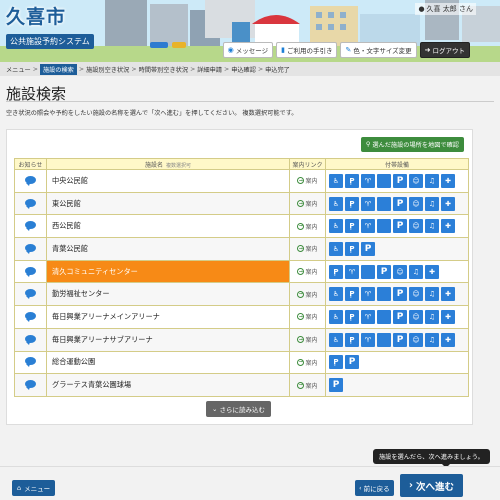 This screenshot has height=500, width=500. I want to click on table-row: 東公民館 ➞ 案内 ♿ P̣ ♈ P ☺ ♫ ✚, so click(241, 203).